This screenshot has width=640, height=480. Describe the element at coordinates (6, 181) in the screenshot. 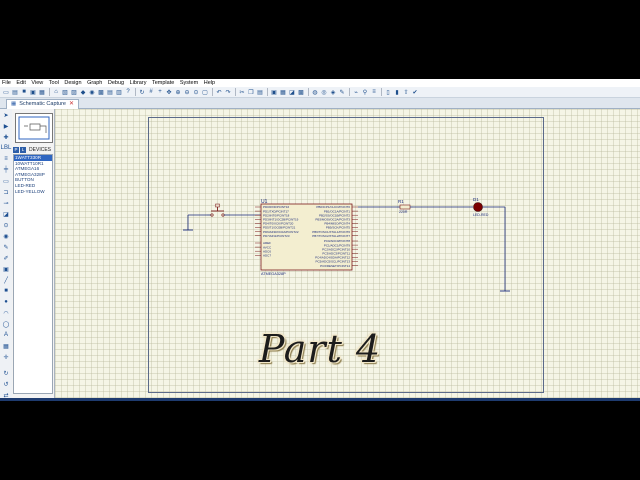

I see `subcircuit-icon: ▭` at that location.